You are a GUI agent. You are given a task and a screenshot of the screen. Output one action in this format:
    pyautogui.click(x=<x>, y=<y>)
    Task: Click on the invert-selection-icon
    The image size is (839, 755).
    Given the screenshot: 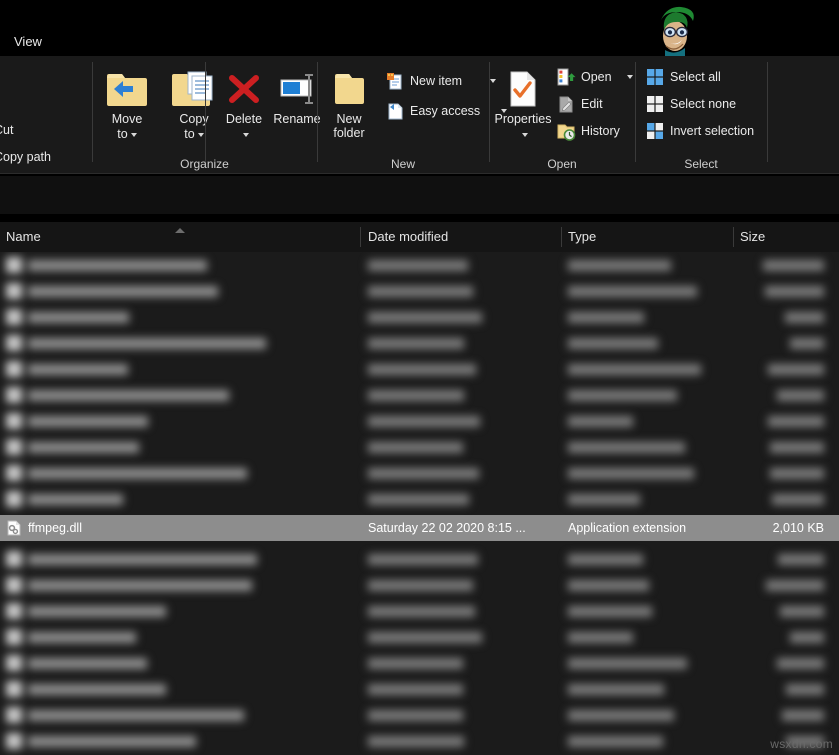 What is the action you would take?
    pyautogui.click(x=655, y=131)
    